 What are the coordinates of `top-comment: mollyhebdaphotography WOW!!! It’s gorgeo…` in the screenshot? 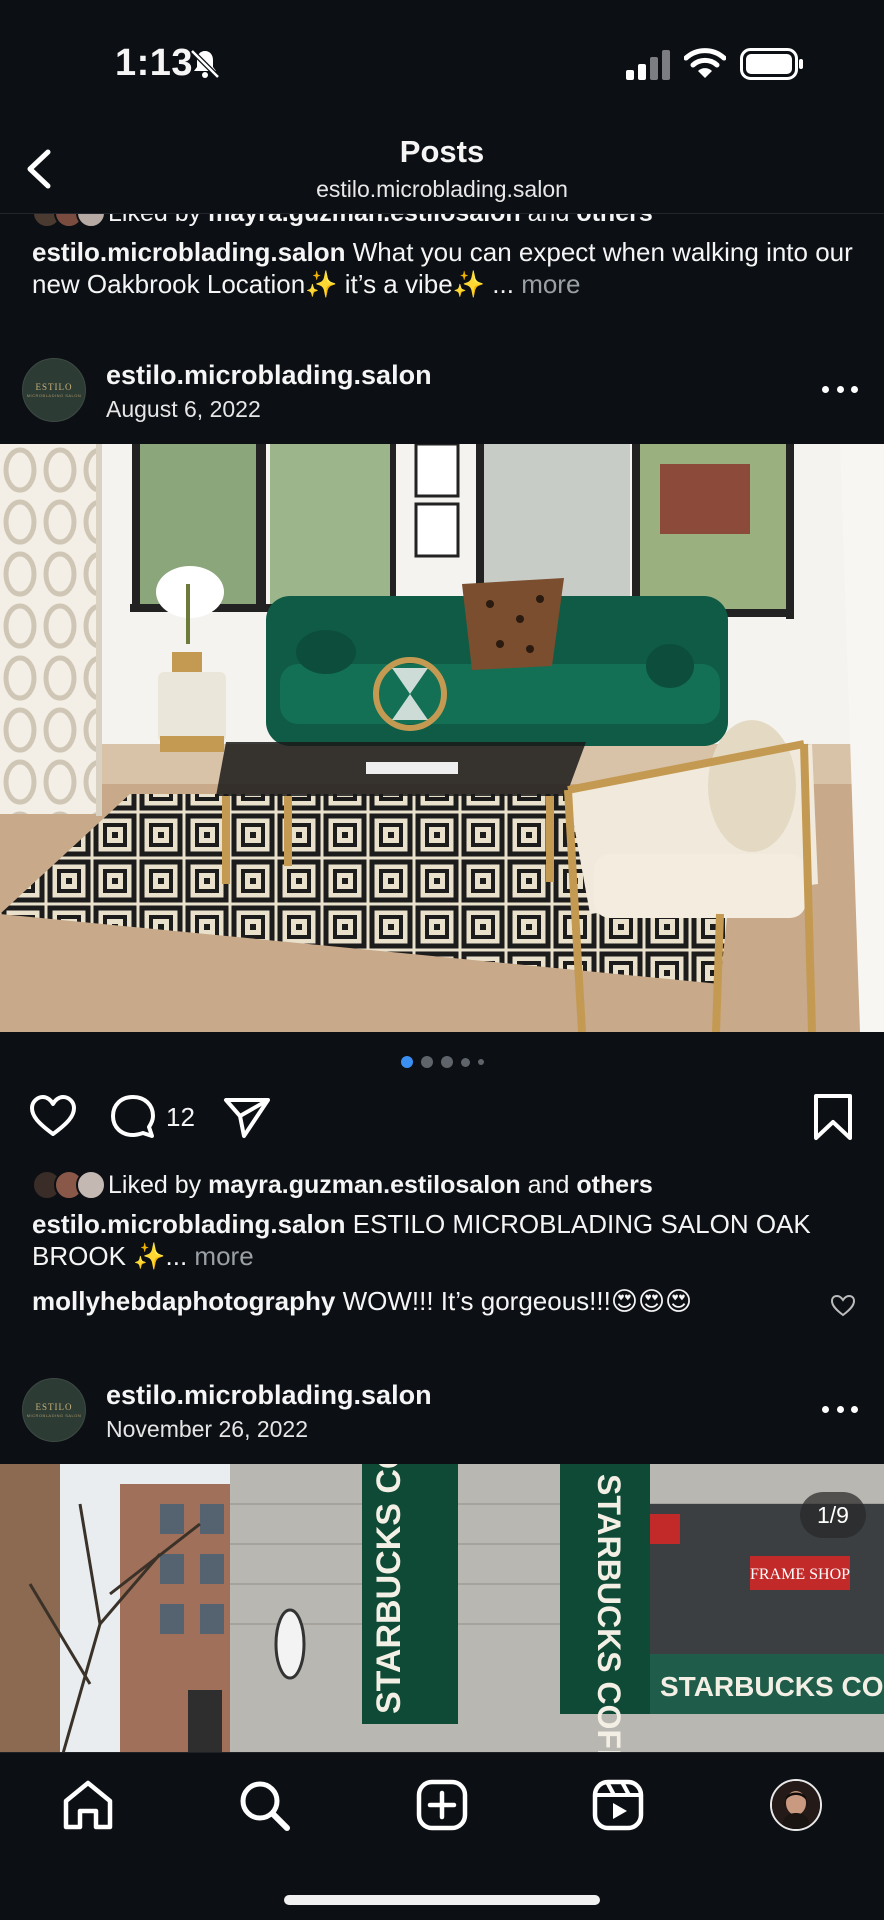 It's located at (412, 1301).